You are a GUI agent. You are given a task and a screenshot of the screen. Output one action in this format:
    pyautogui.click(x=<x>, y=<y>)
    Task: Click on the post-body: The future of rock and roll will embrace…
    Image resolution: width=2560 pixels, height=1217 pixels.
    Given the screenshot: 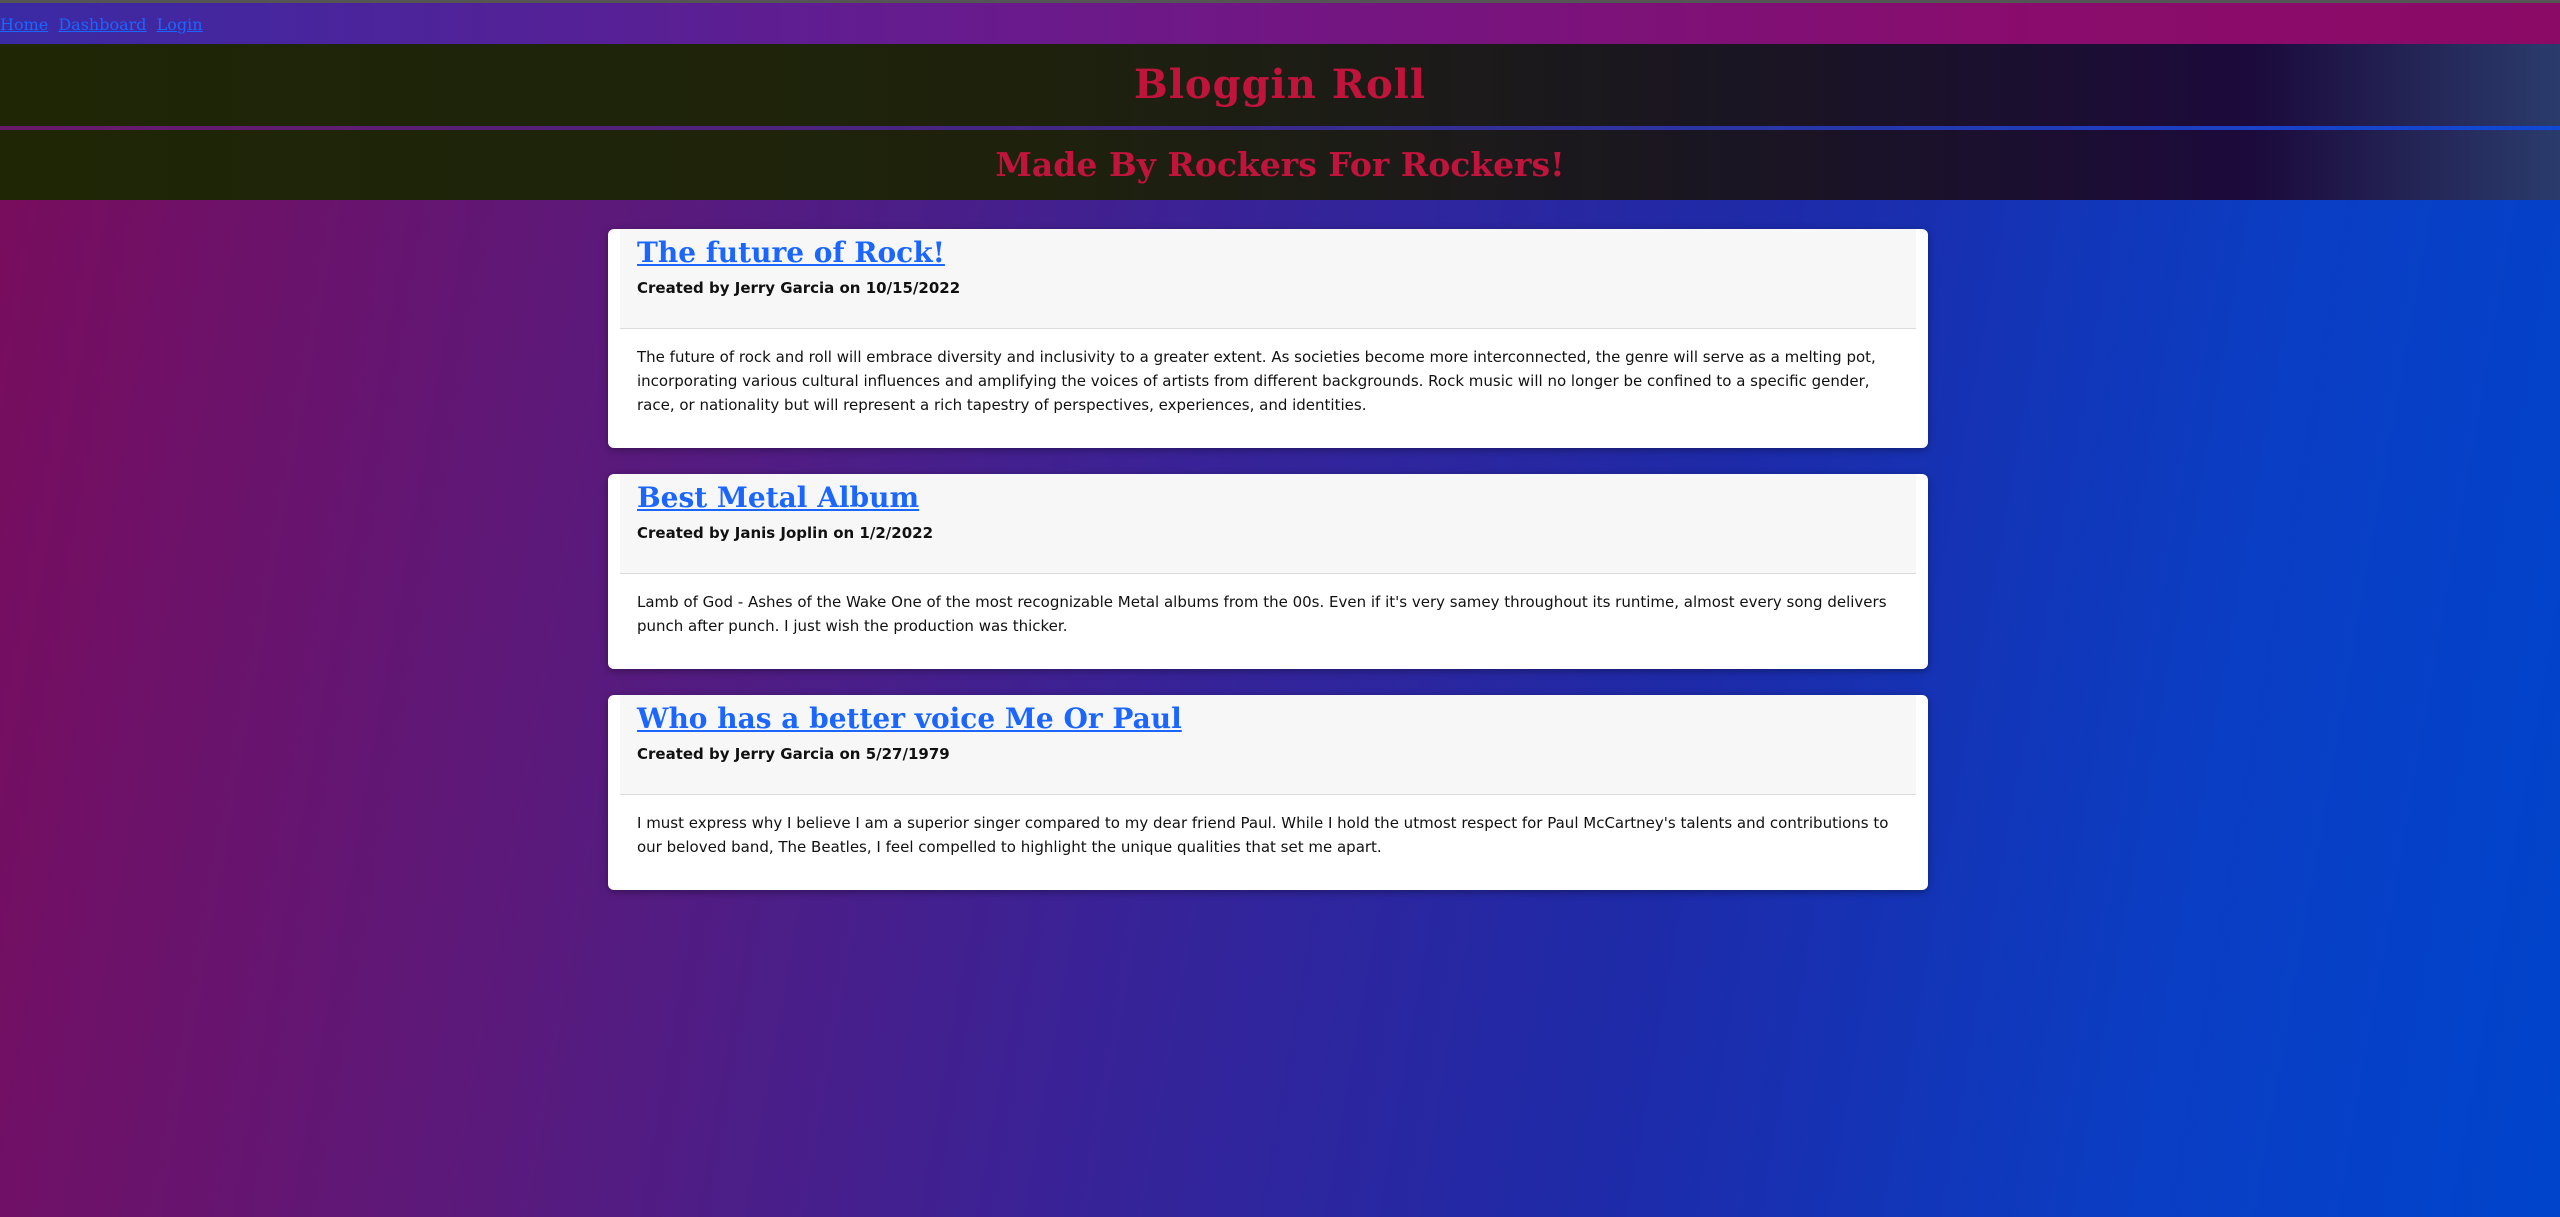 What is the action you would take?
    pyautogui.click(x=1256, y=381)
    